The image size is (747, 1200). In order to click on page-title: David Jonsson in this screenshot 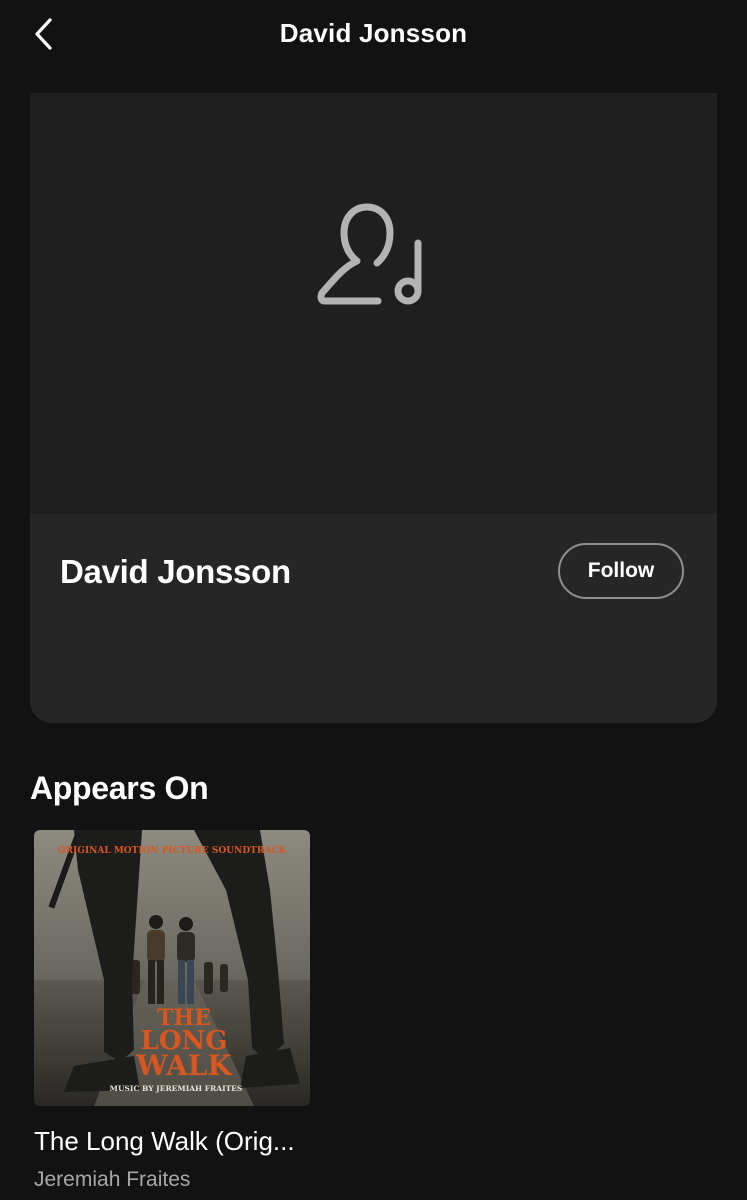, I will do `click(373, 33)`.